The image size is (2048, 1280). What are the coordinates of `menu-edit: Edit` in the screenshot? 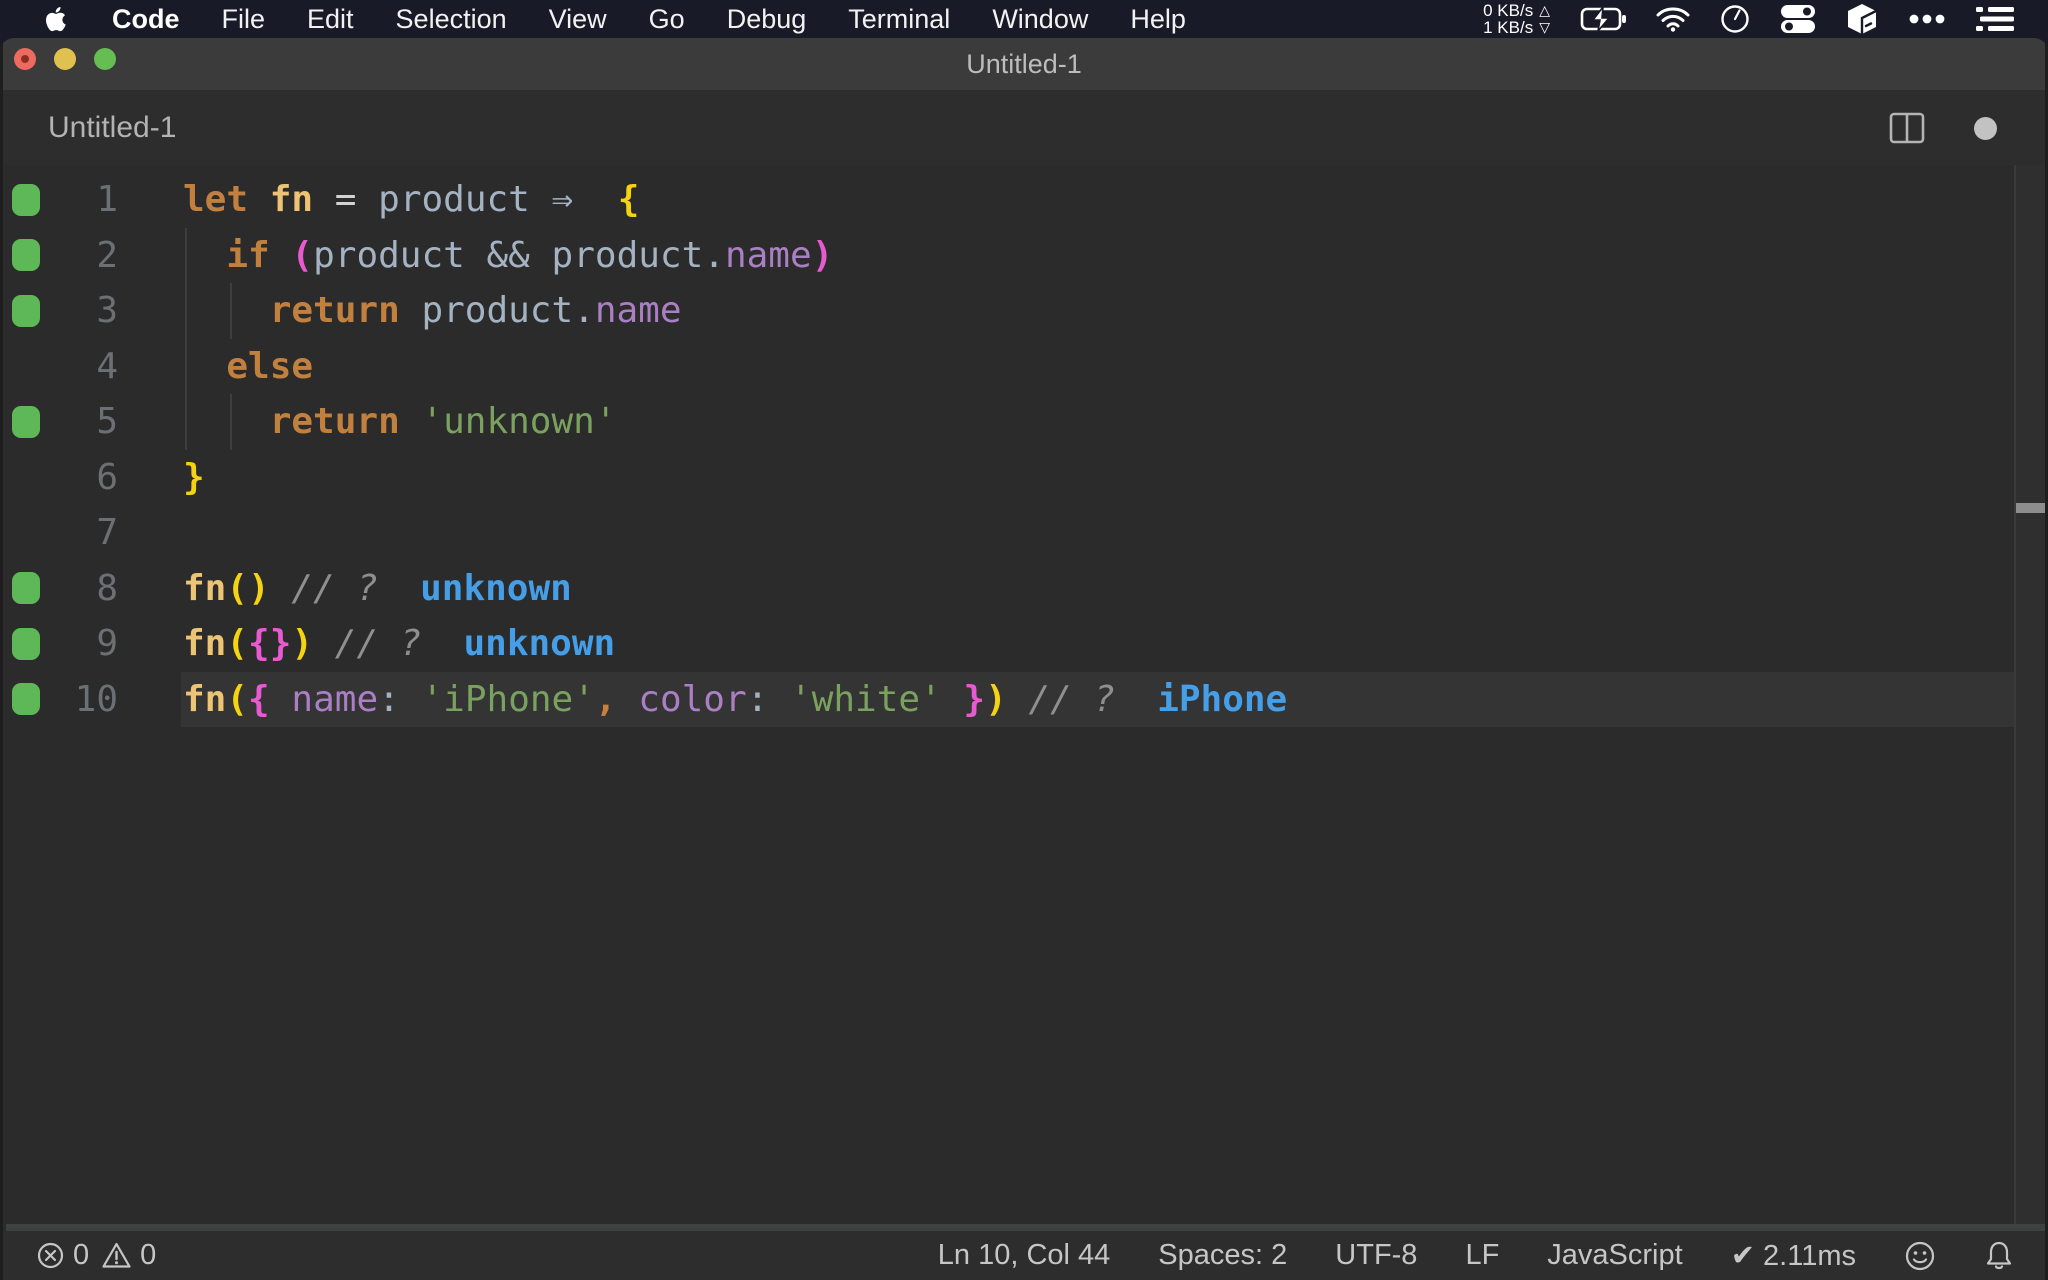 It's located at (330, 19).